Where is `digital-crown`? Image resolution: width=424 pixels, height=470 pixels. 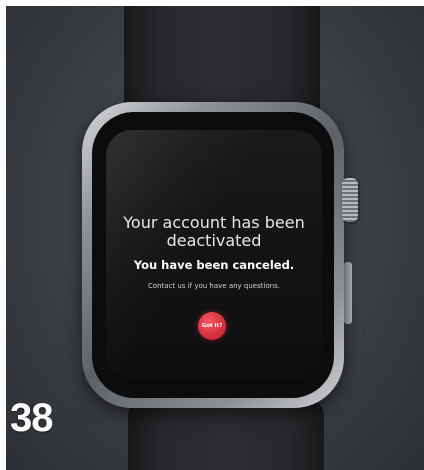
digital-crown is located at coordinates (350, 200).